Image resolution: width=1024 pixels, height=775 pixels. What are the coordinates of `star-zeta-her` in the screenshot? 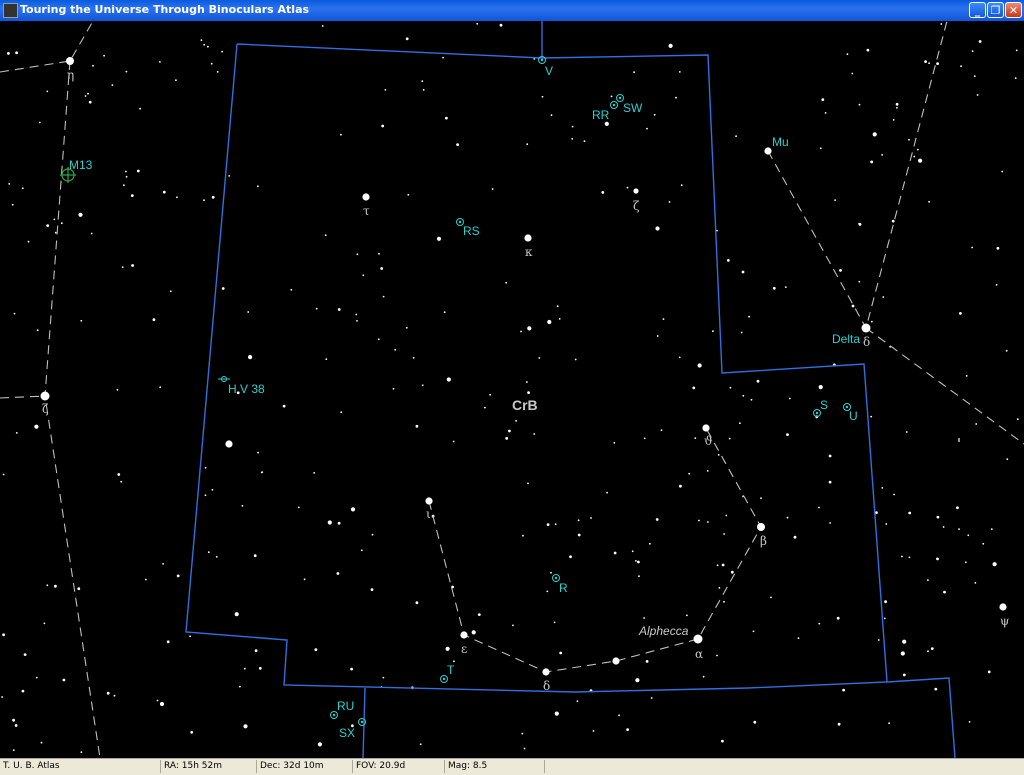 It's located at (45, 396).